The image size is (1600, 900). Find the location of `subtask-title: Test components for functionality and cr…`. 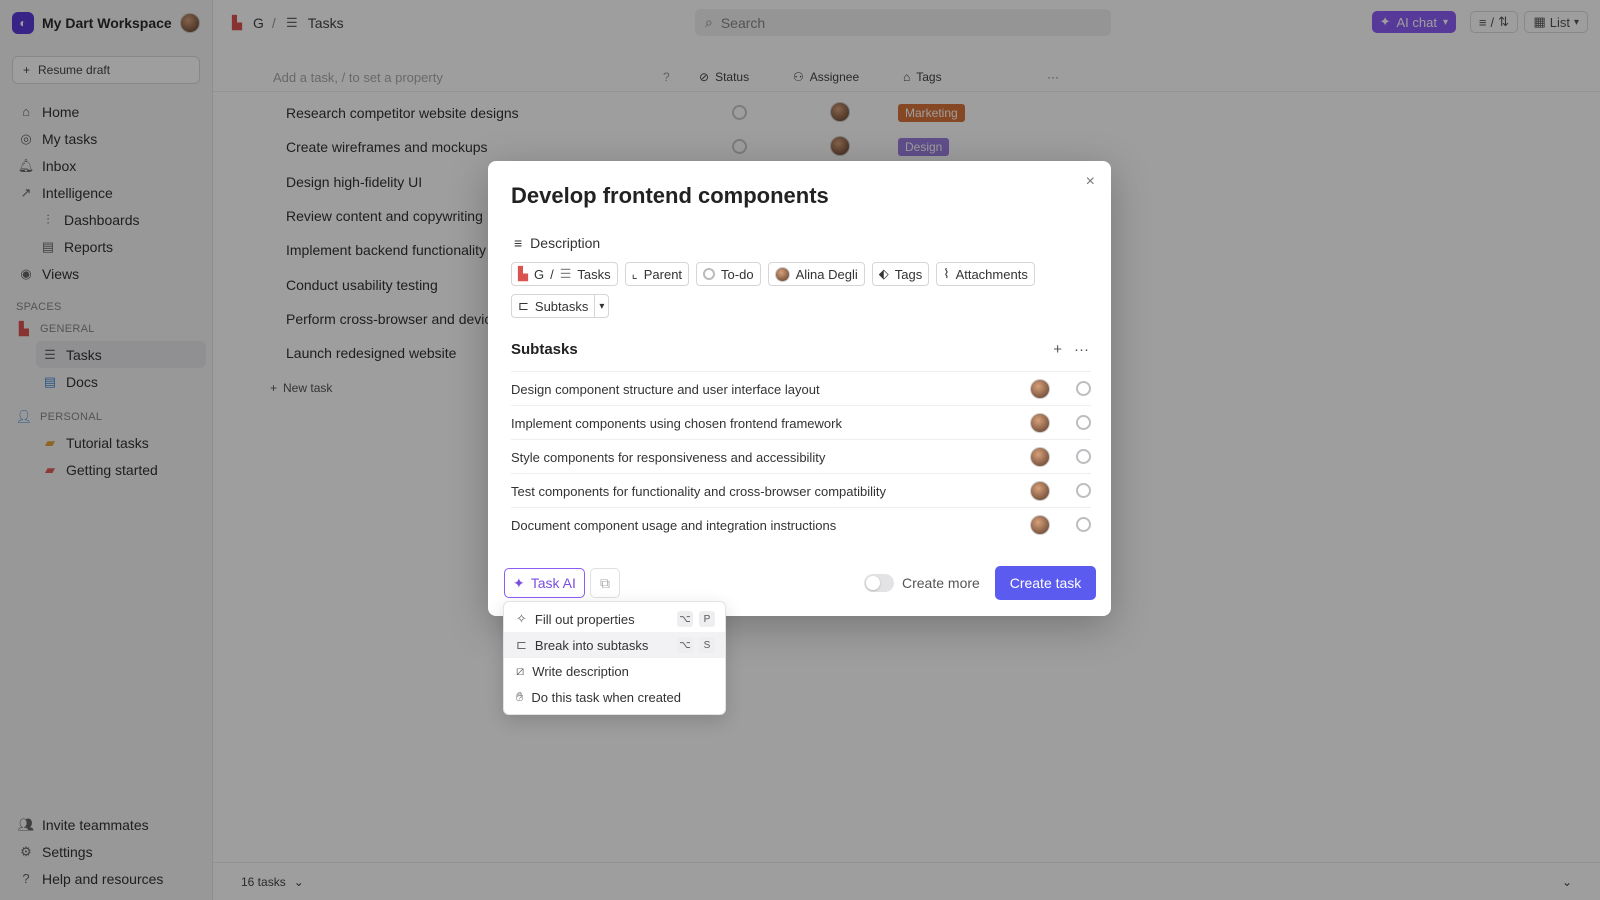

subtask-title: Test components for functionality and cr… is located at coordinates (698, 491).